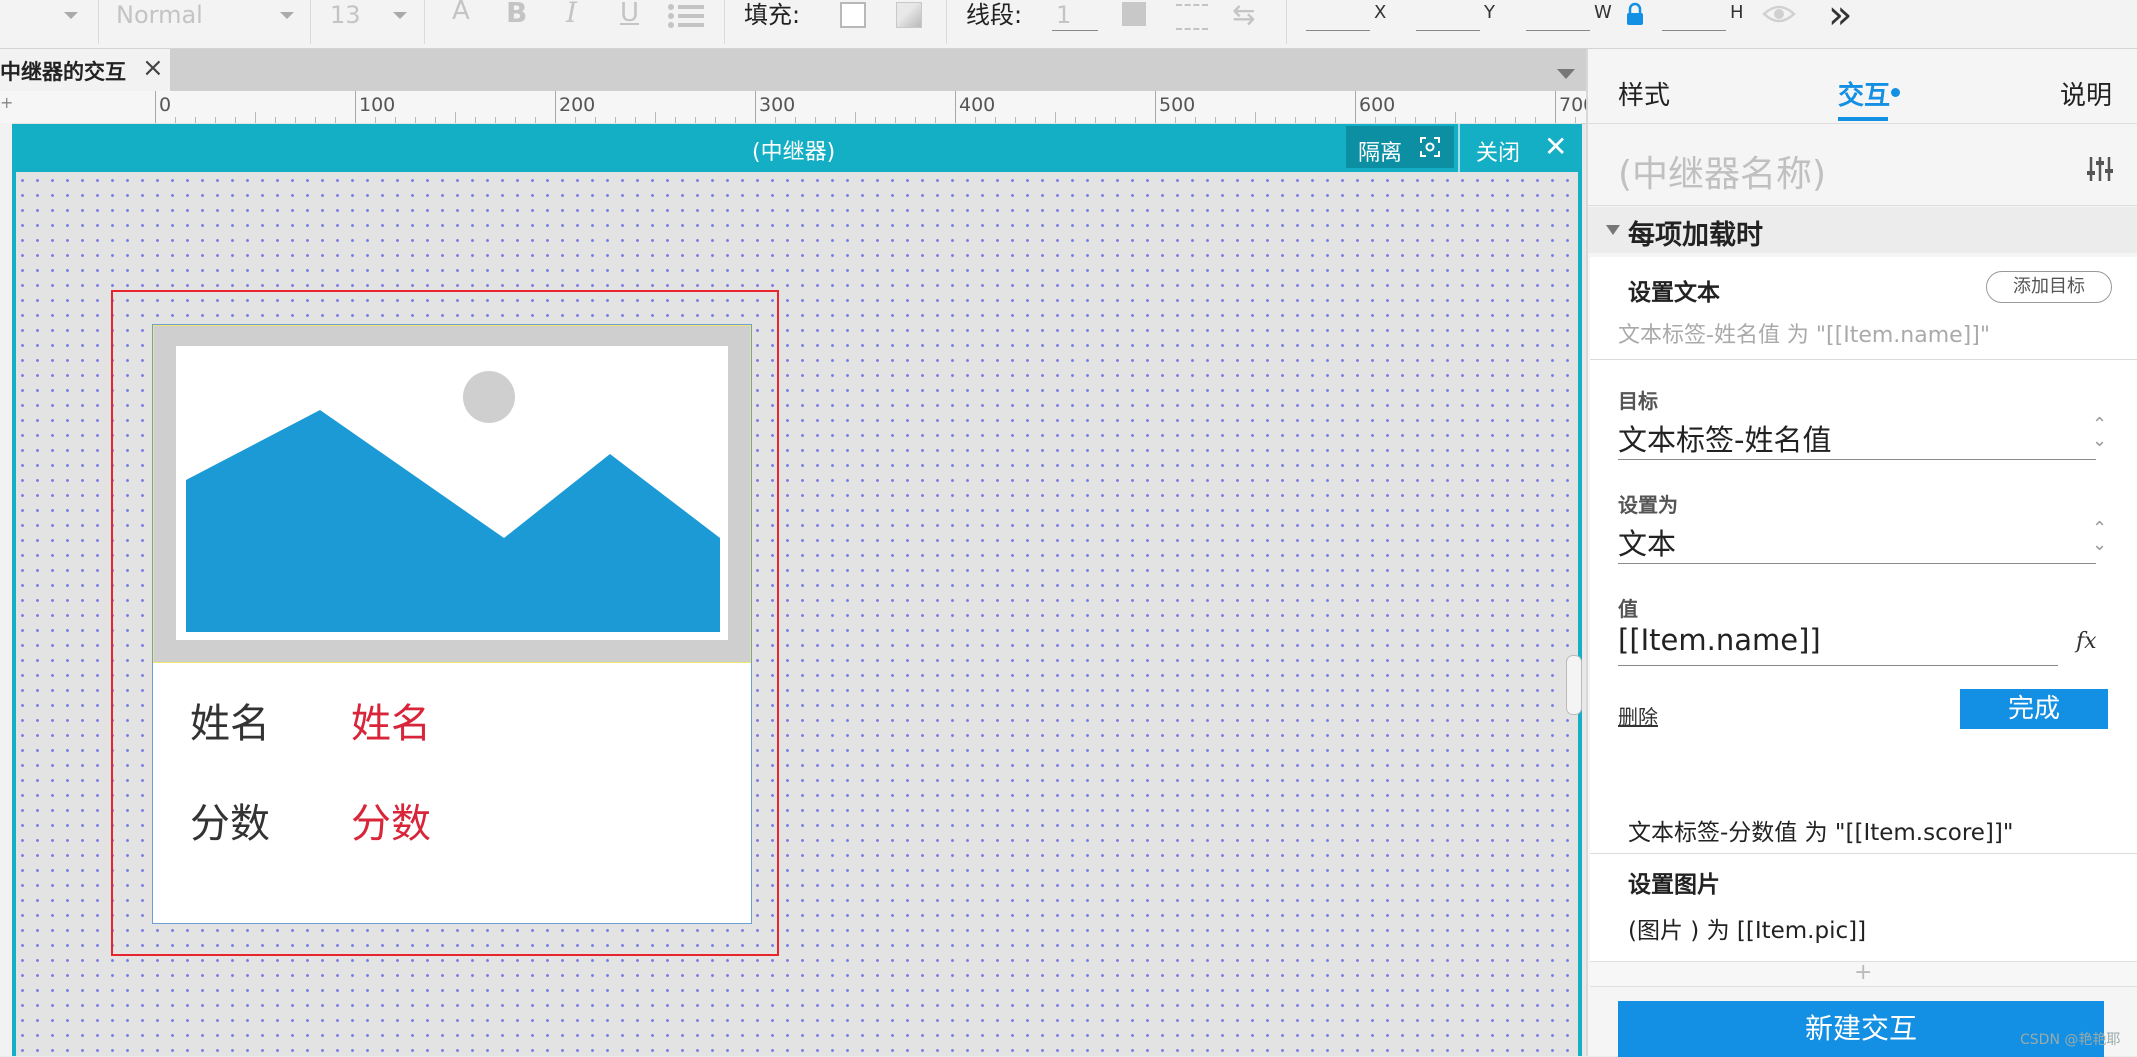 Image resolution: width=2137 pixels, height=1057 pixels. I want to click on event-row: 每项加载时, so click(1862, 230).